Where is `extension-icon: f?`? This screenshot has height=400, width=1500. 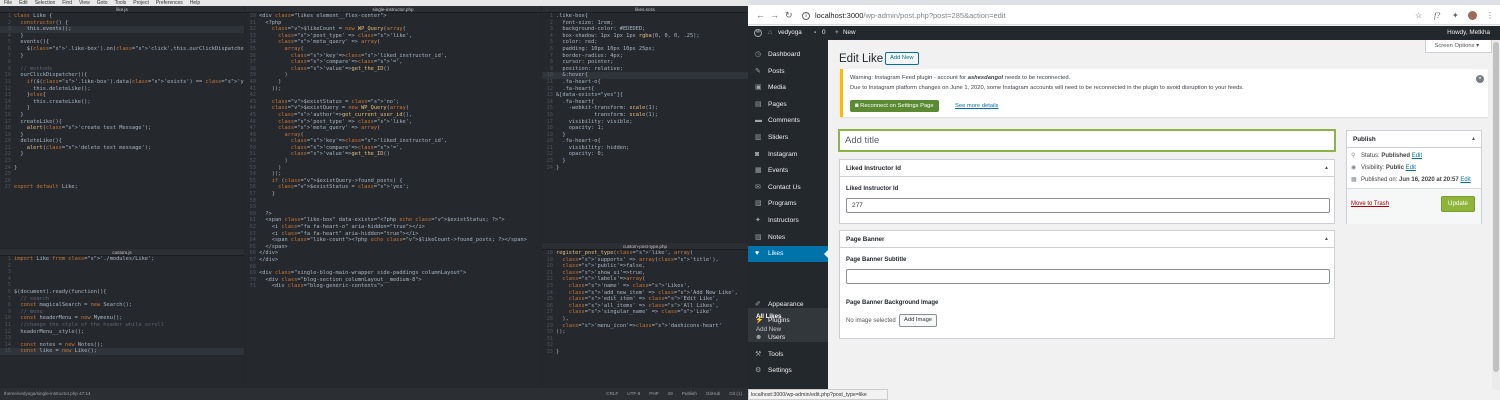 extension-icon: f? is located at coordinates (1437, 15).